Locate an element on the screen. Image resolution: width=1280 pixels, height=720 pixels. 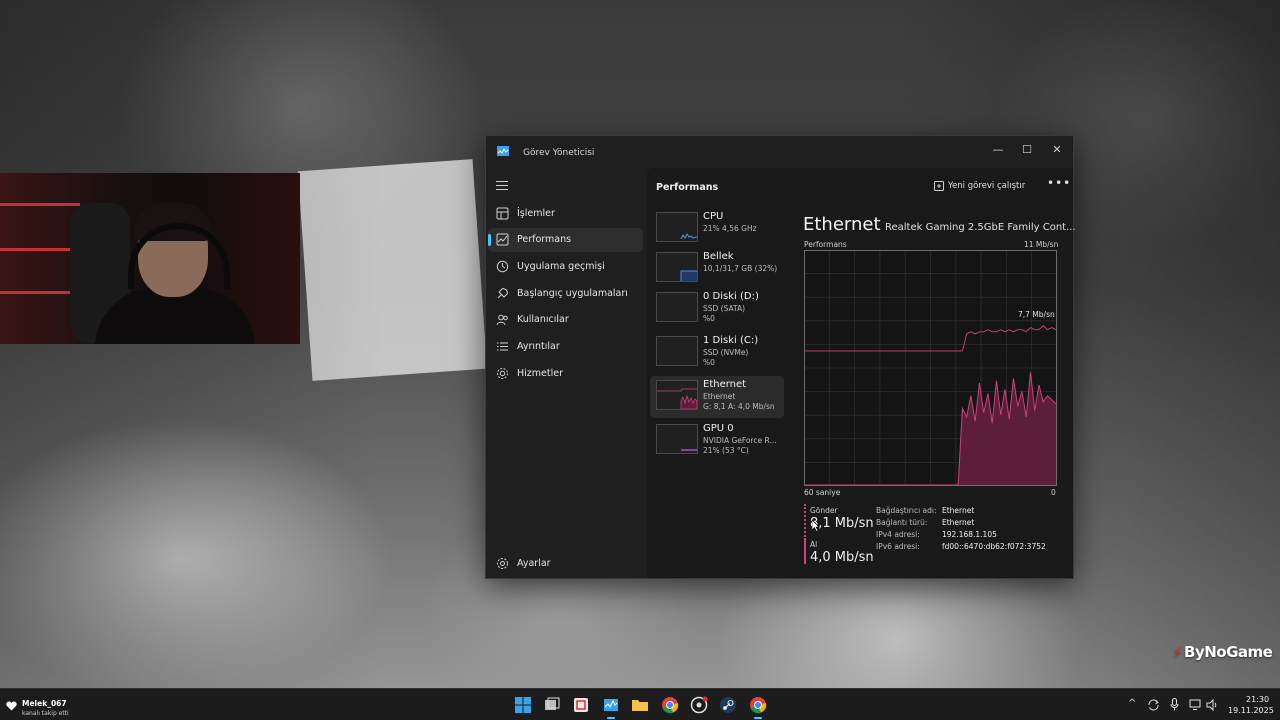
taskbar-app-task-manager is located at coordinates (611, 707).